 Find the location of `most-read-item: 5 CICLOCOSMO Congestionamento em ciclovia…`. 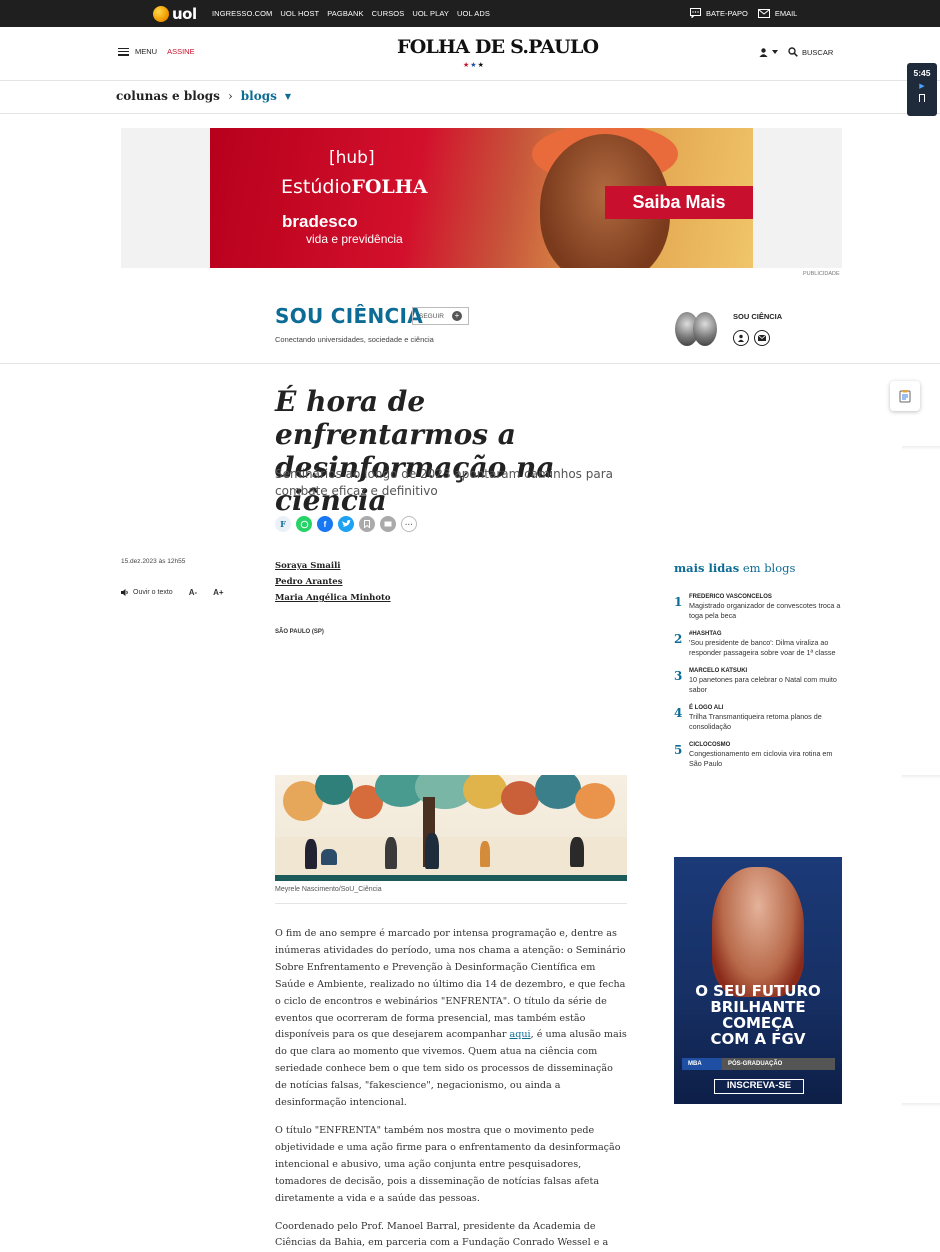

most-read-item: 5 CICLOCOSMO Congestionamento em ciclovia… is located at coordinates (759, 755).